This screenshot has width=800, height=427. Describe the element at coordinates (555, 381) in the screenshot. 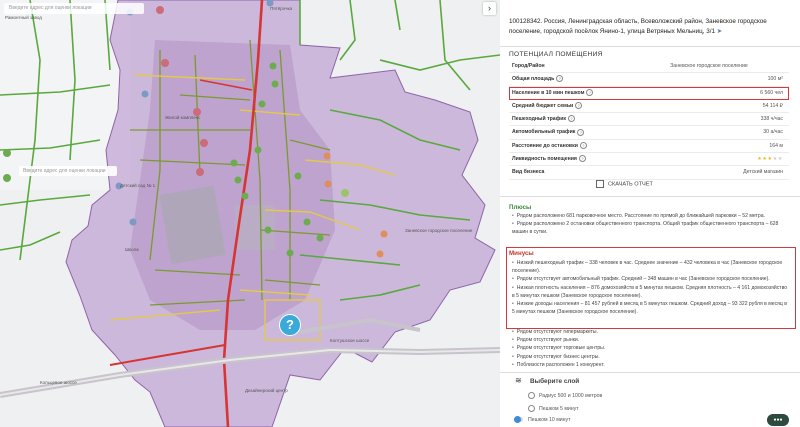

I see `layer-title: Выберите слой` at that location.